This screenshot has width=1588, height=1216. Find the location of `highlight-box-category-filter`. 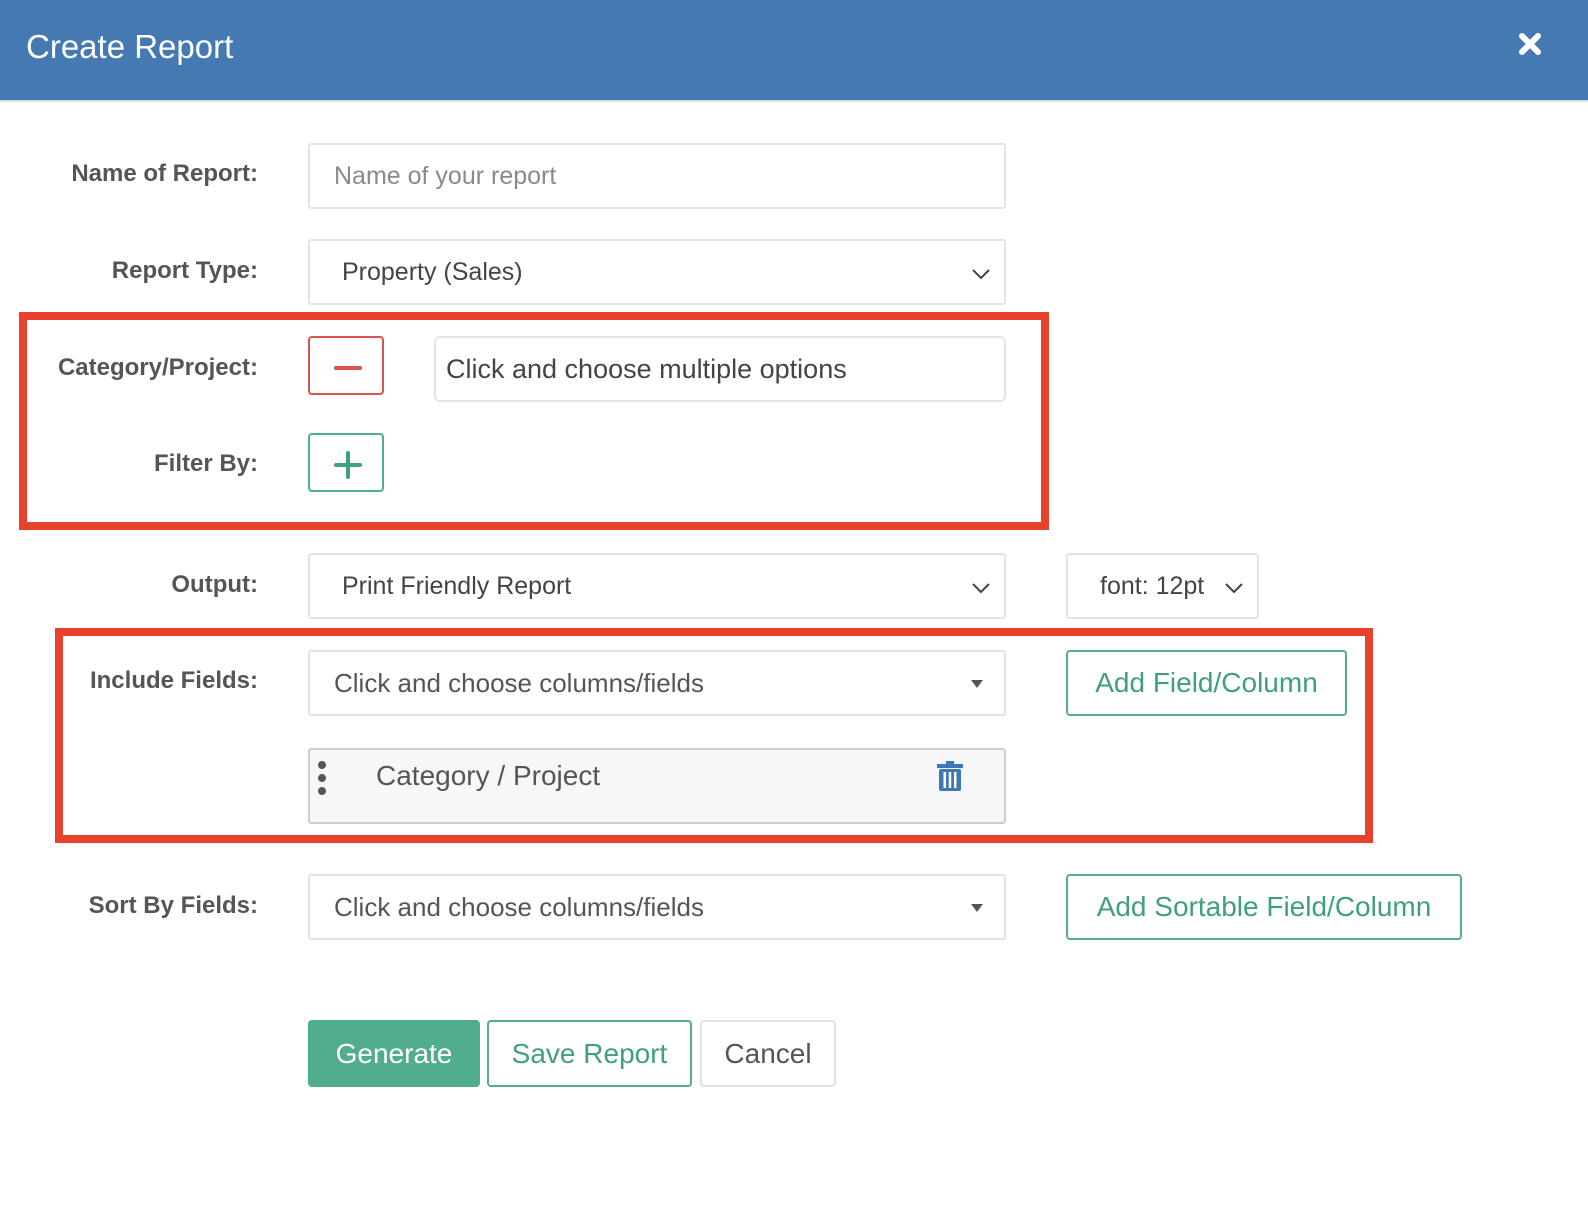

highlight-box-category-filter is located at coordinates (534, 421).